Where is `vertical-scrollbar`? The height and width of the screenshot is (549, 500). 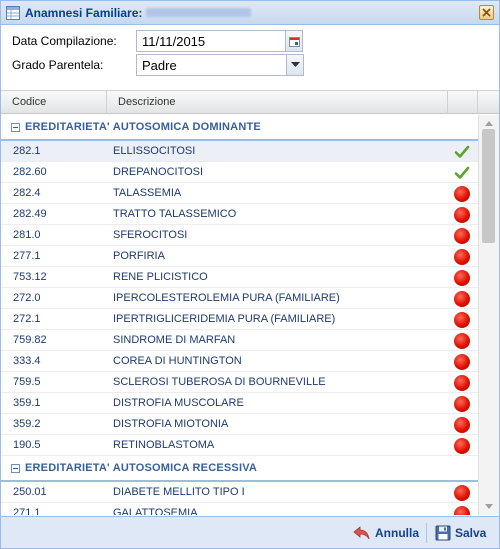
vertical-scrollbar is located at coordinates (488, 315).